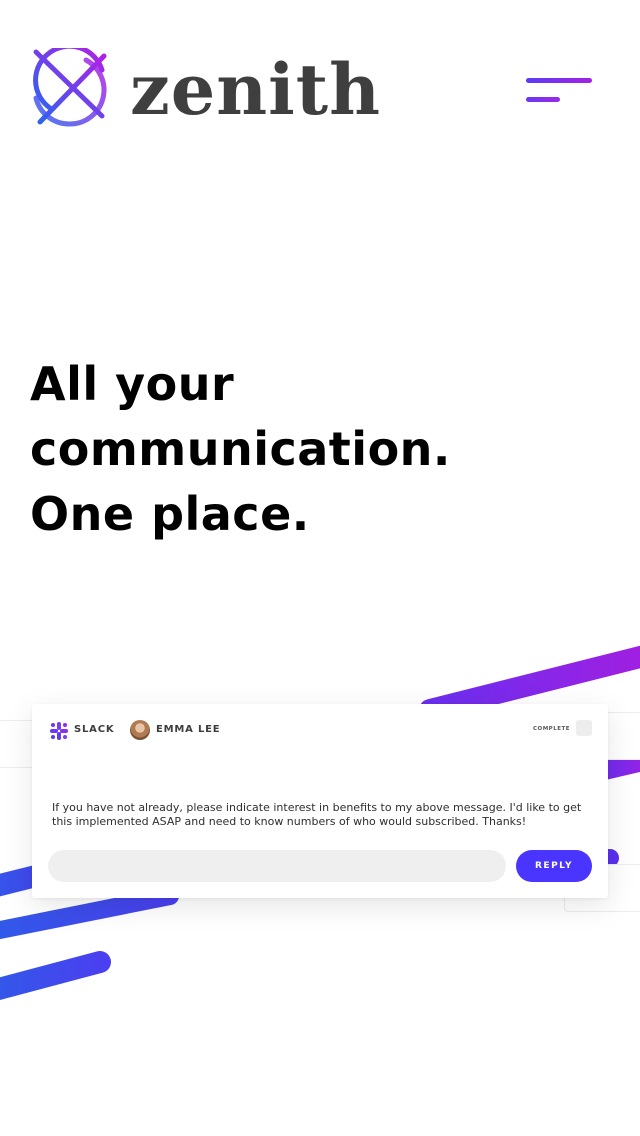  Describe the element at coordinates (240, 449) in the screenshot. I see `hero-line-2: communication.` at that location.